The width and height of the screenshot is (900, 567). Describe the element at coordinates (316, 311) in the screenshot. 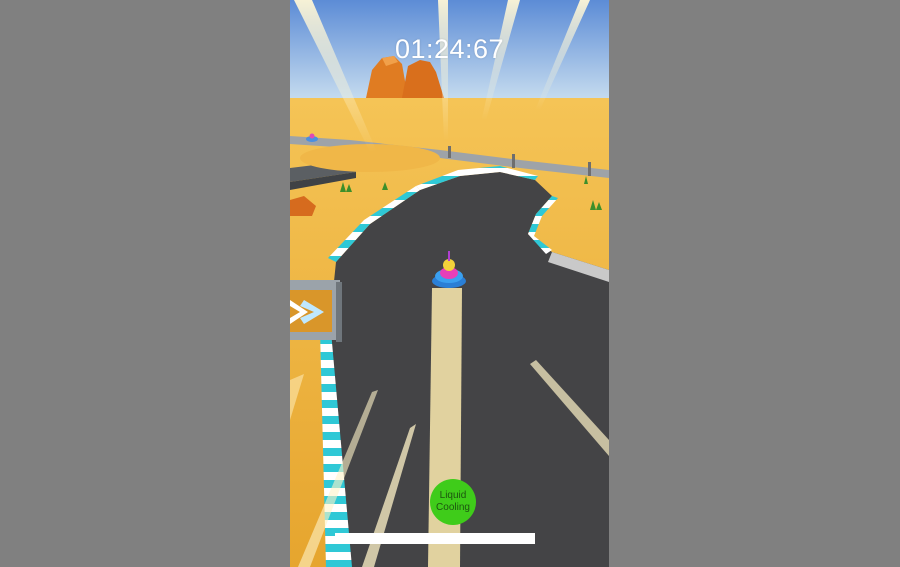

I see `direction-sign` at that location.